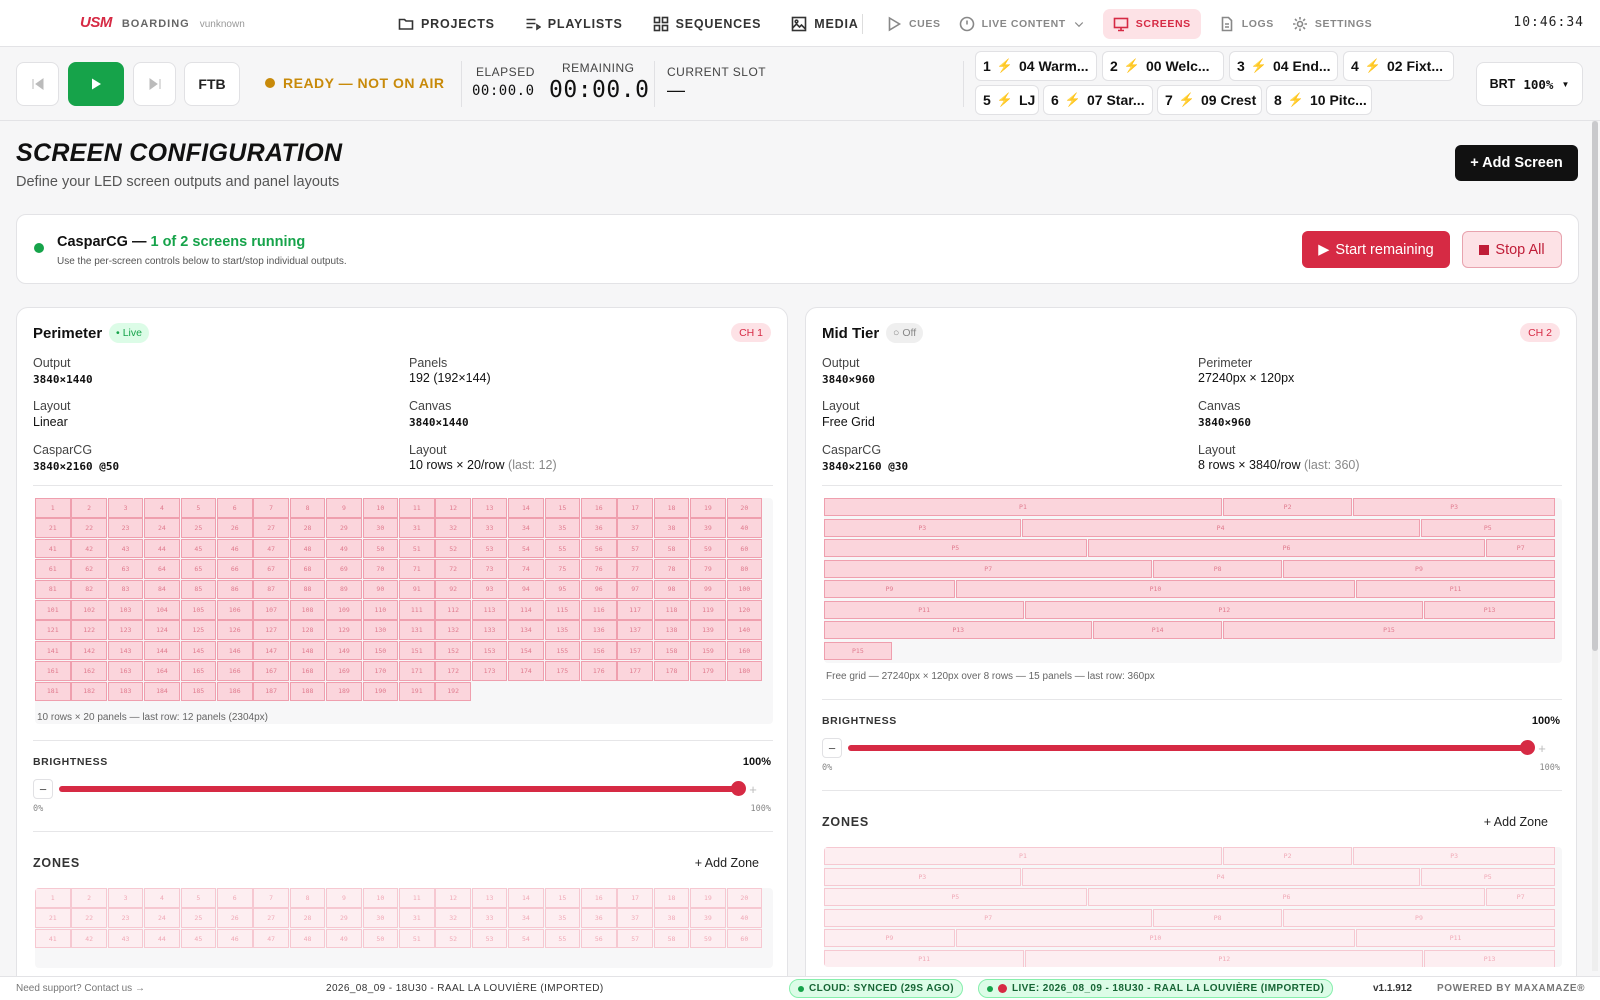 Image resolution: width=1600 pixels, height=1000 pixels. What do you see at coordinates (453, 691) in the screenshot?
I see `panel-cell: 192` at bounding box center [453, 691].